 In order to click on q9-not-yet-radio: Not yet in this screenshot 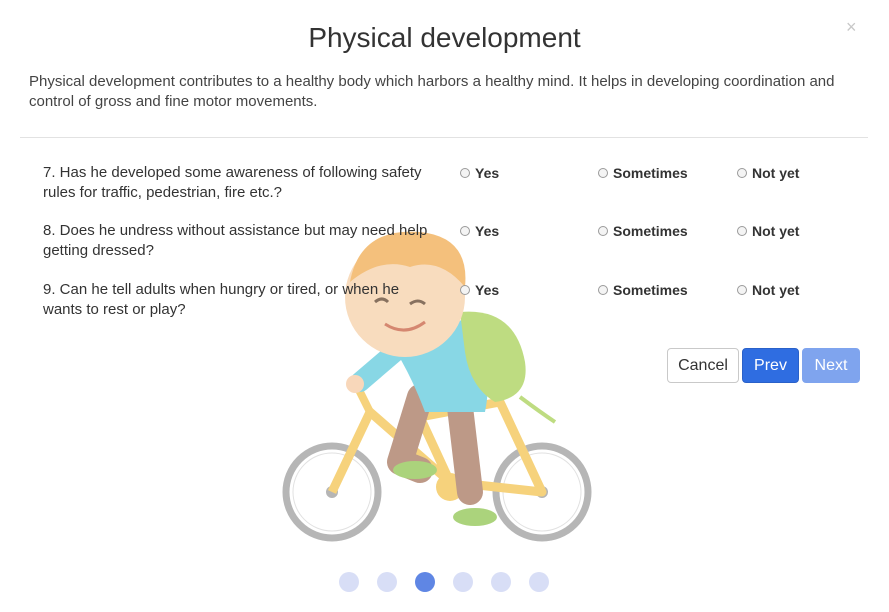, I will do `click(768, 290)`.